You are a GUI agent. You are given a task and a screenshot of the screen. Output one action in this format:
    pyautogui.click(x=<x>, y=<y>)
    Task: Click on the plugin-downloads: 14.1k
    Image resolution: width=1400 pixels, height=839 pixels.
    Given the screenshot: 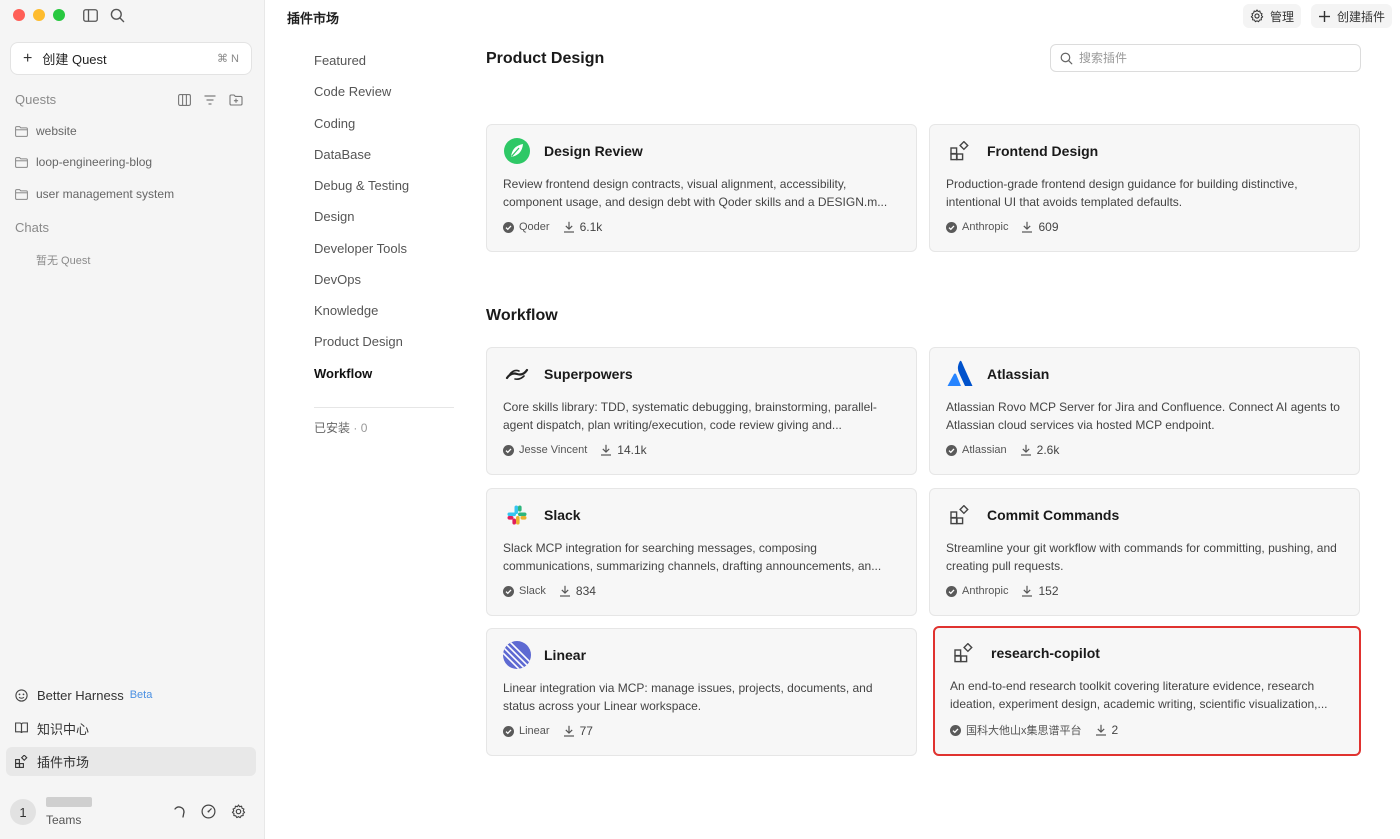 What is the action you would take?
    pyautogui.click(x=623, y=450)
    